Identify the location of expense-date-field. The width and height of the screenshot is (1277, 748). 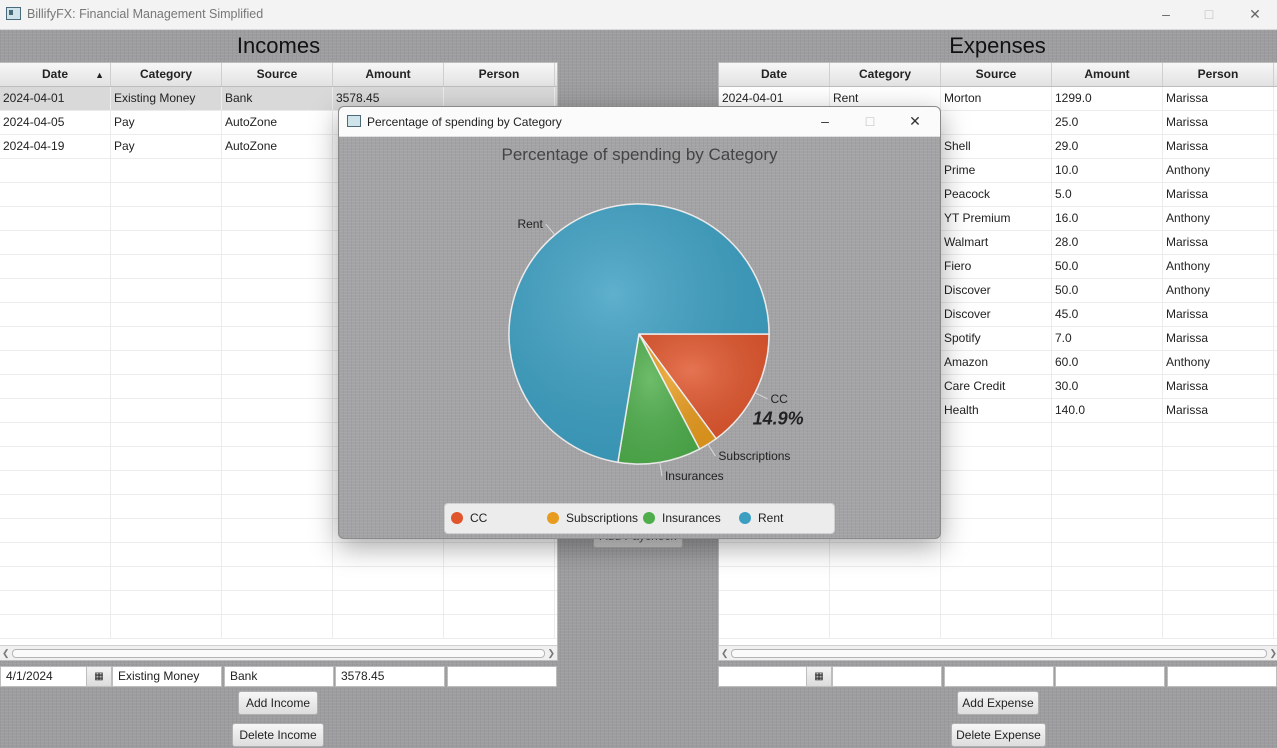
(762, 676).